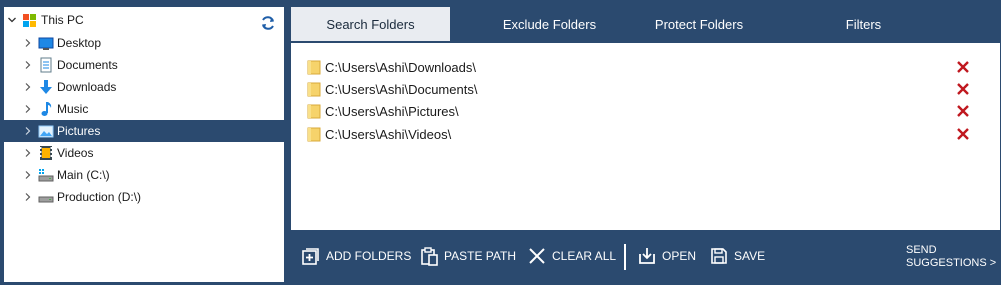 Image resolution: width=1001 pixels, height=285 pixels. What do you see at coordinates (144, 153) in the screenshot?
I see `tree-item-videos: Videos` at bounding box center [144, 153].